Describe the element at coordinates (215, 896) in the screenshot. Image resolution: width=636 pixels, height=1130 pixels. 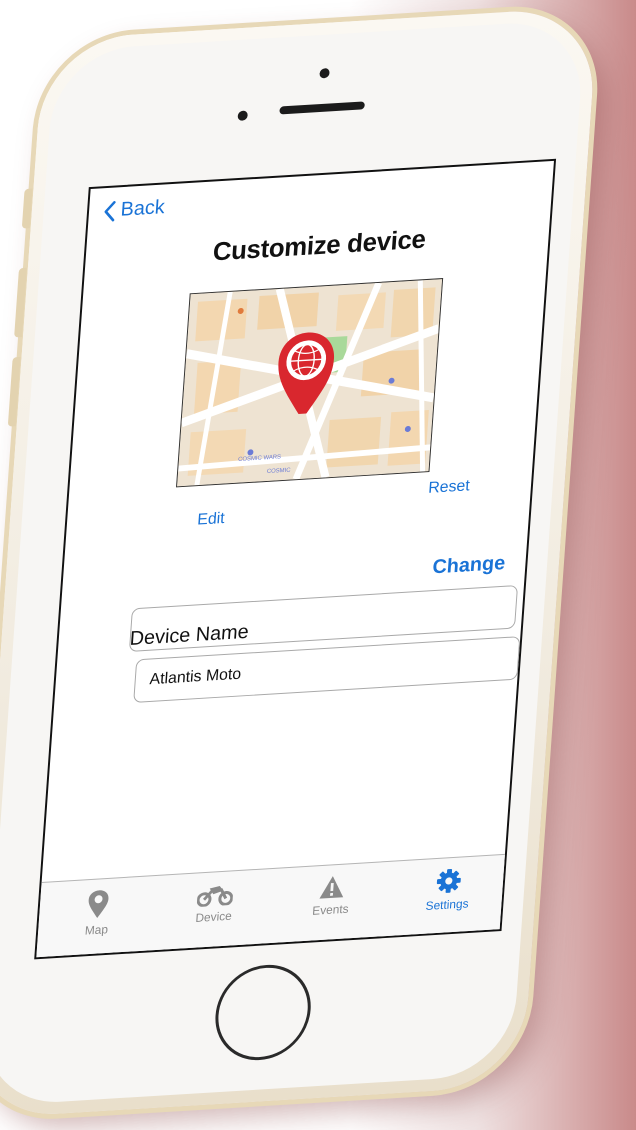
I see `motorcycle-icon` at that location.